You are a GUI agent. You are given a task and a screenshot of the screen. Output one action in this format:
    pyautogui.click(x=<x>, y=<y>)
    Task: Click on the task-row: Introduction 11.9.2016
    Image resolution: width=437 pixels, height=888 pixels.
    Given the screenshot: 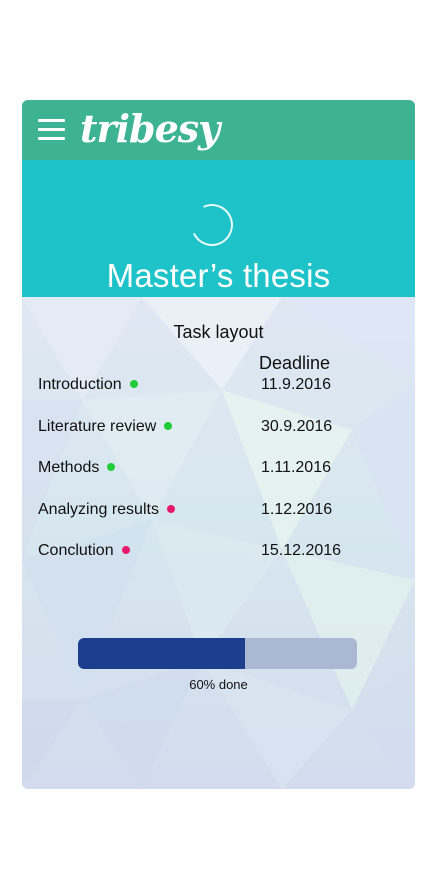 What is the action you would take?
    pyautogui.click(x=218, y=388)
    